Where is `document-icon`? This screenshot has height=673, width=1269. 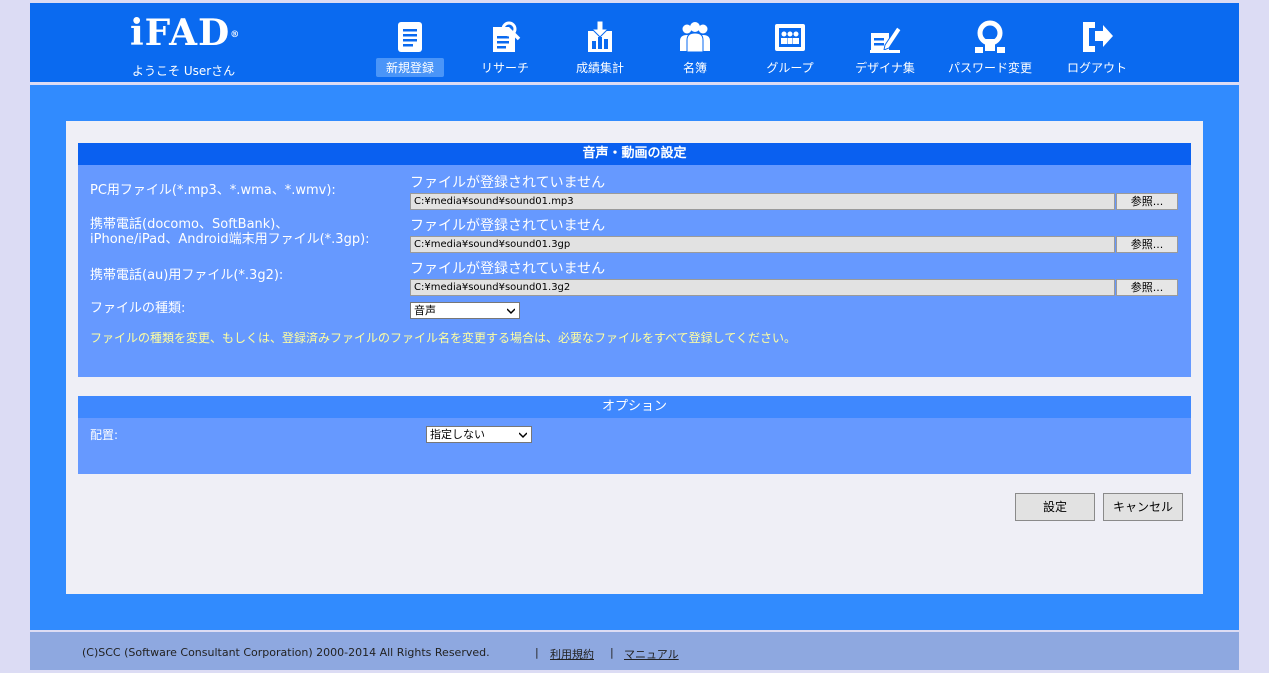
document-icon is located at coordinates (410, 37).